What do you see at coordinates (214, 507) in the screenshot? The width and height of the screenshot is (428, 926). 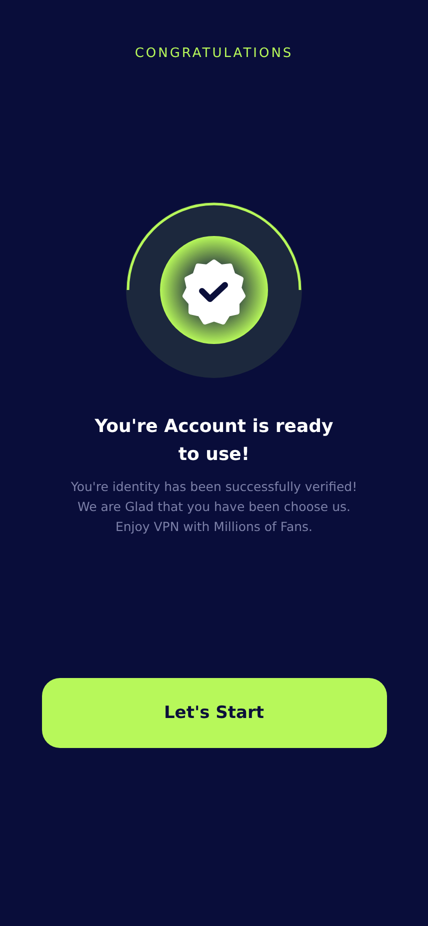 I see `description-line: We are Glad that you have been choose us.` at bounding box center [214, 507].